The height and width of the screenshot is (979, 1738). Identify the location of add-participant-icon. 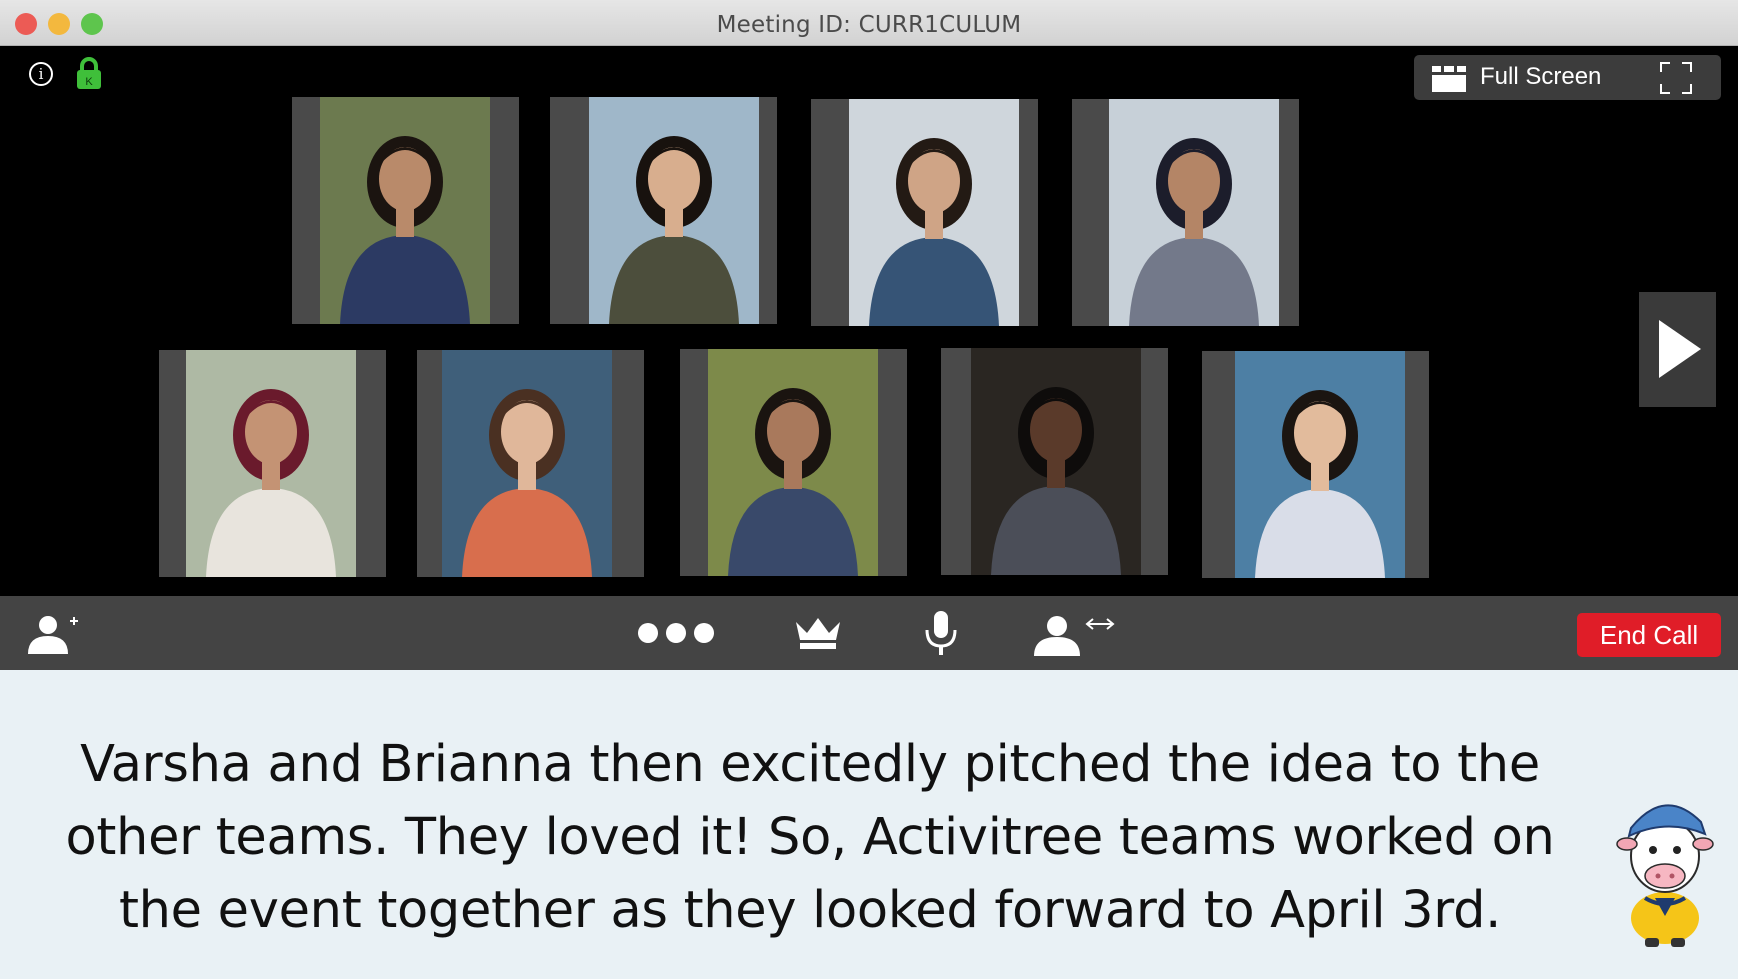
(52, 634).